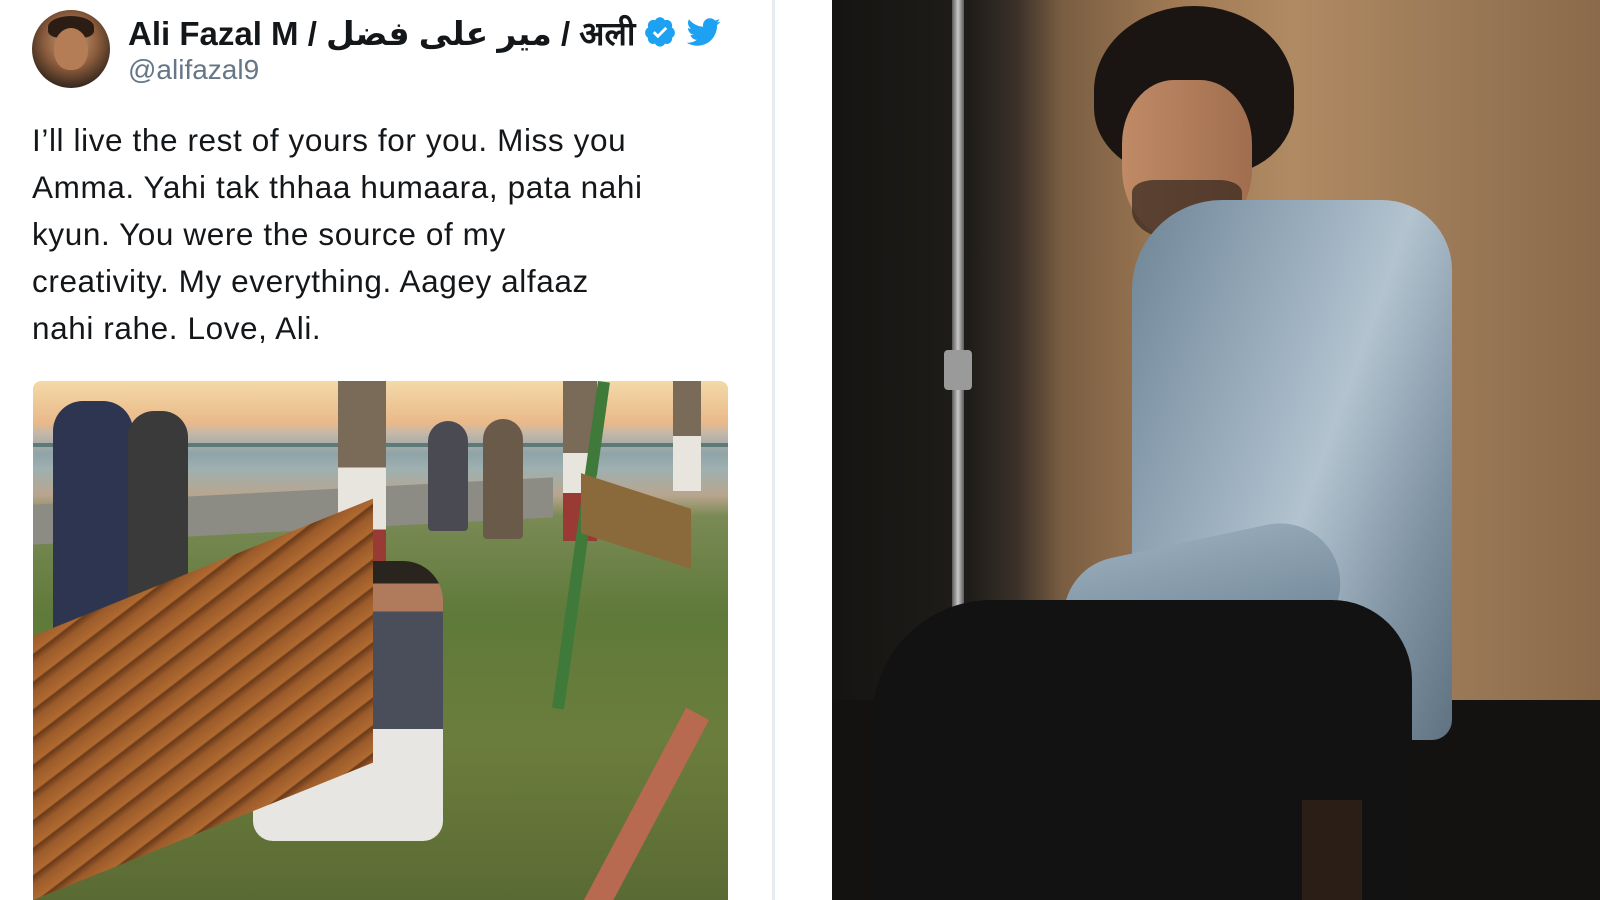 This screenshot has height=900, width=1600. I want to click on tweet-text-line: Amma. Yahi tak thhaa humaara, pata nahi, so click(337, 187).